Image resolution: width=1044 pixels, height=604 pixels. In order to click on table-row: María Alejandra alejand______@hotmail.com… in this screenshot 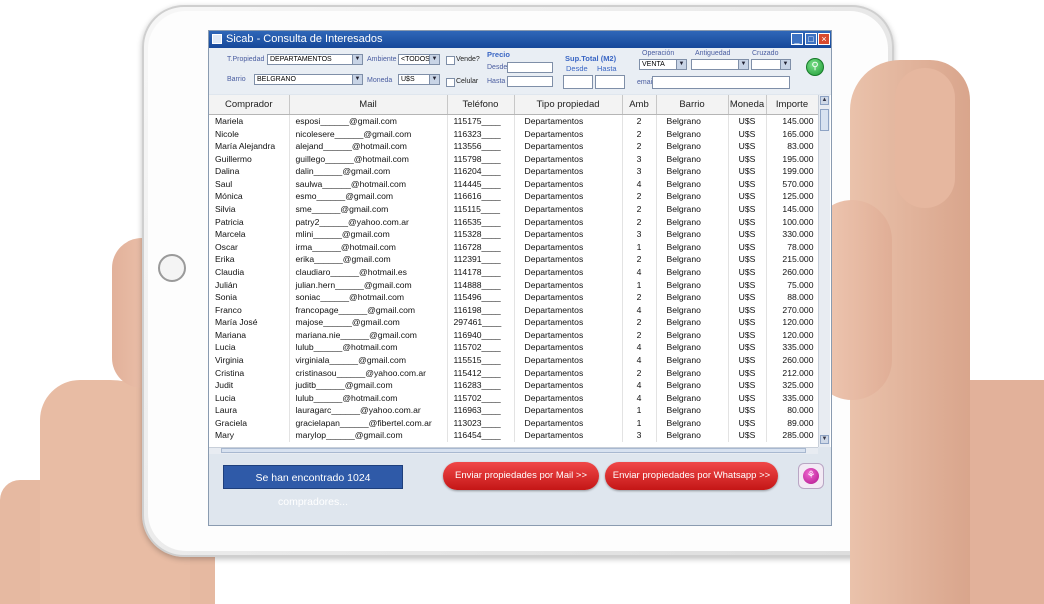, I will do `click(514, 146)`.